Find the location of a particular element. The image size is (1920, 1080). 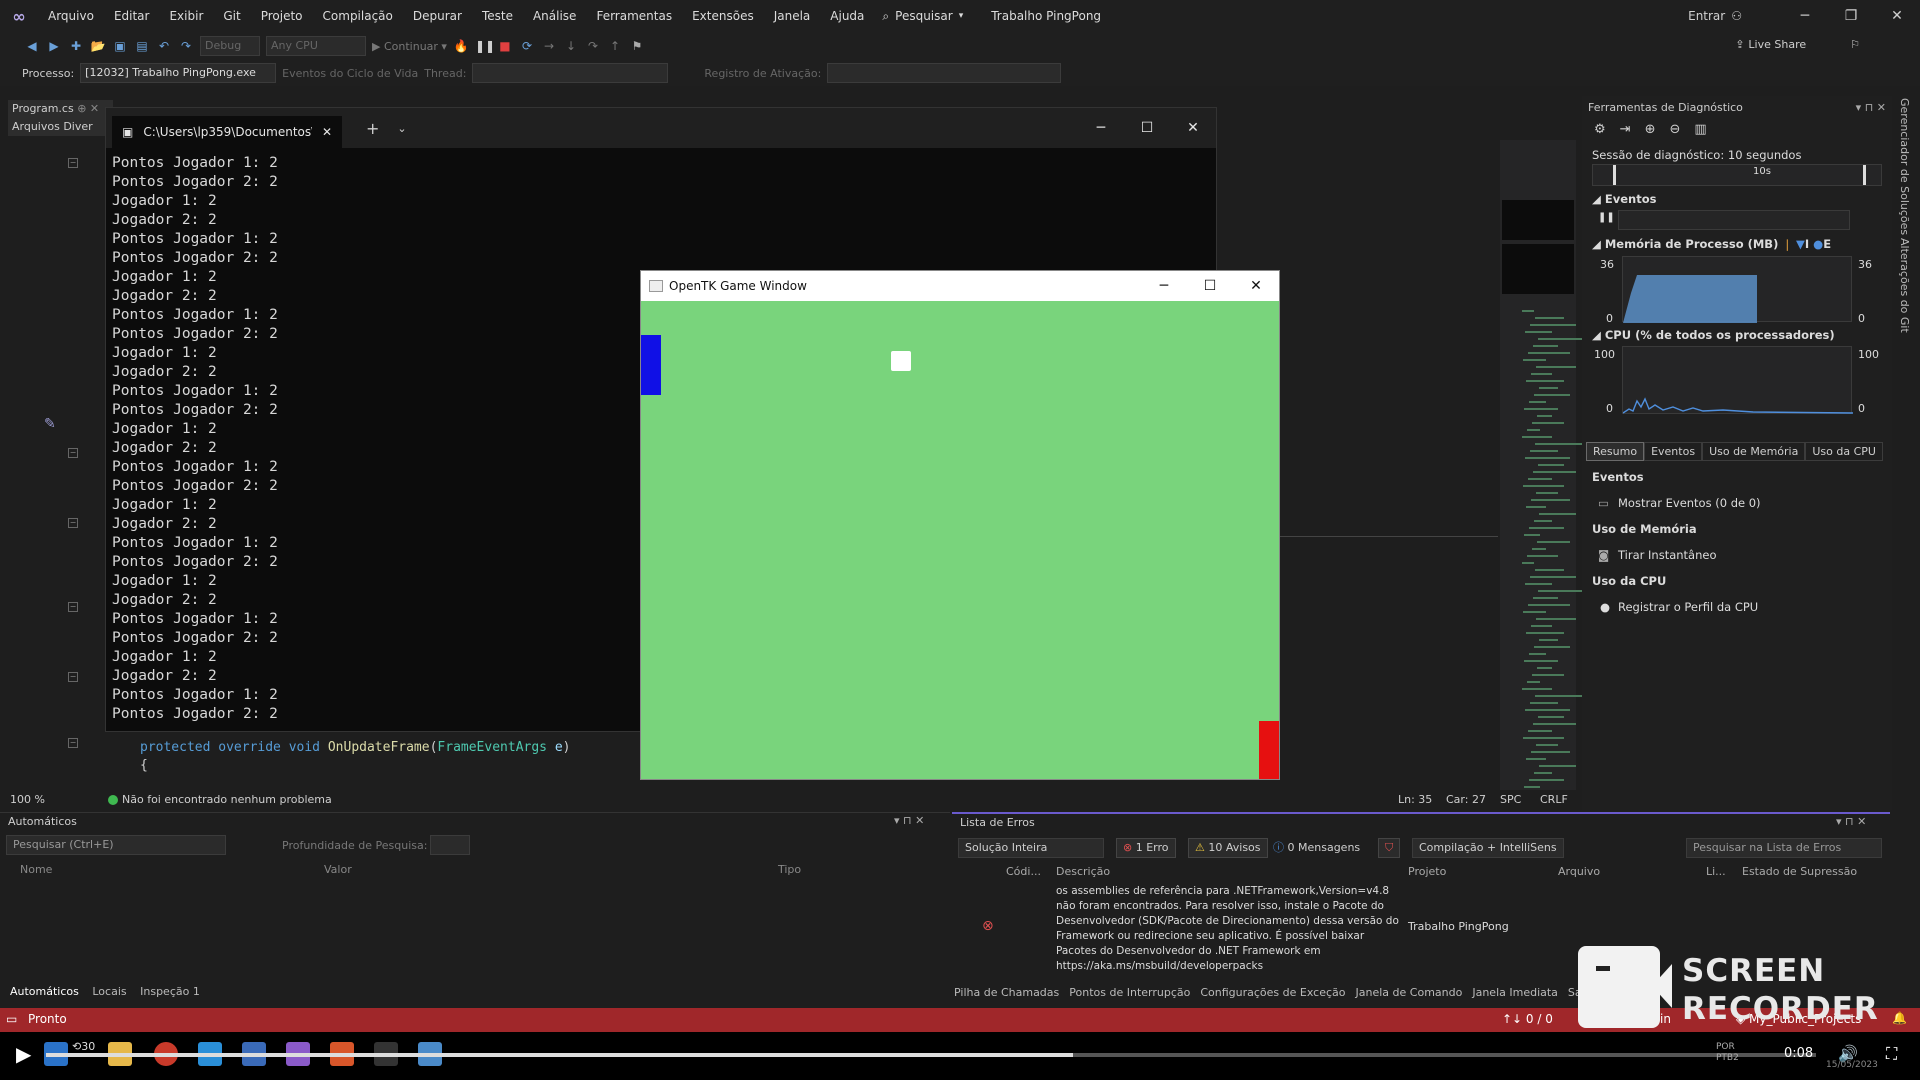

signin-link: Entrar is located at coordinates (1706, 16).